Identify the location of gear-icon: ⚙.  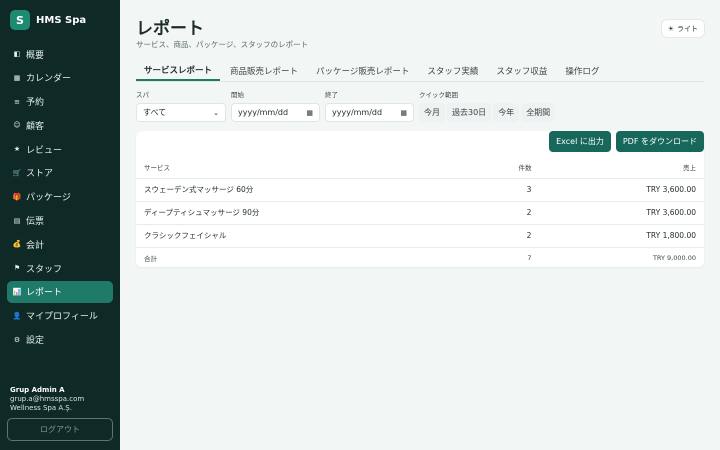
(17, 339).